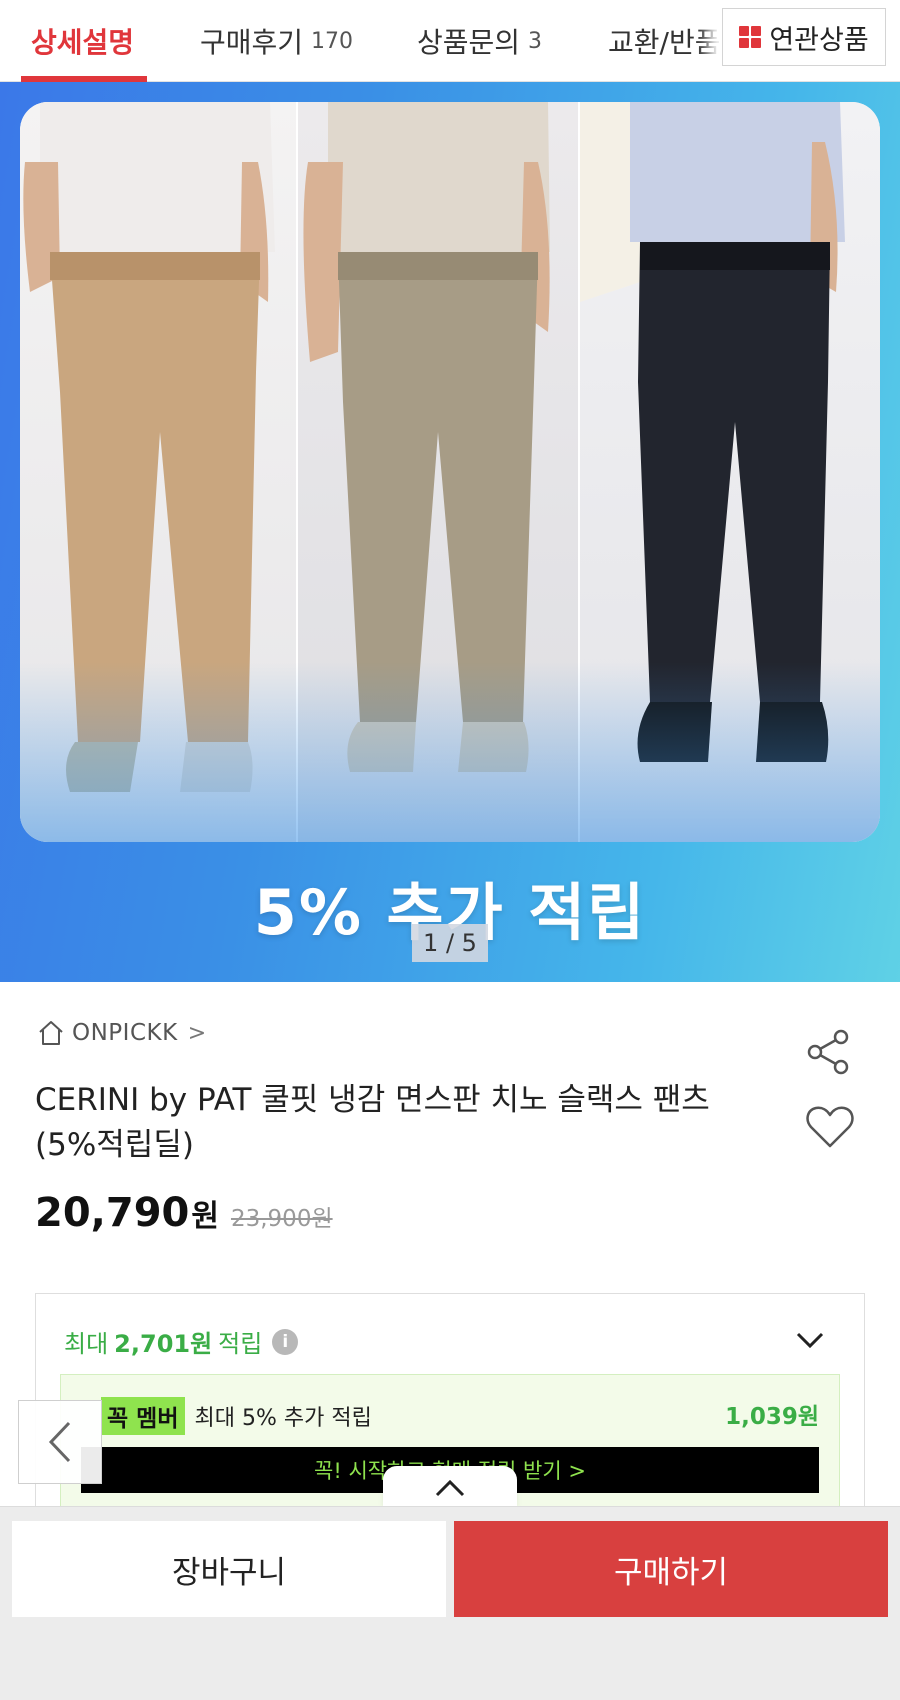 This screenshot has height=1700, width=900. I want to click on reward-suffix: 적립, so click(240, 1344).